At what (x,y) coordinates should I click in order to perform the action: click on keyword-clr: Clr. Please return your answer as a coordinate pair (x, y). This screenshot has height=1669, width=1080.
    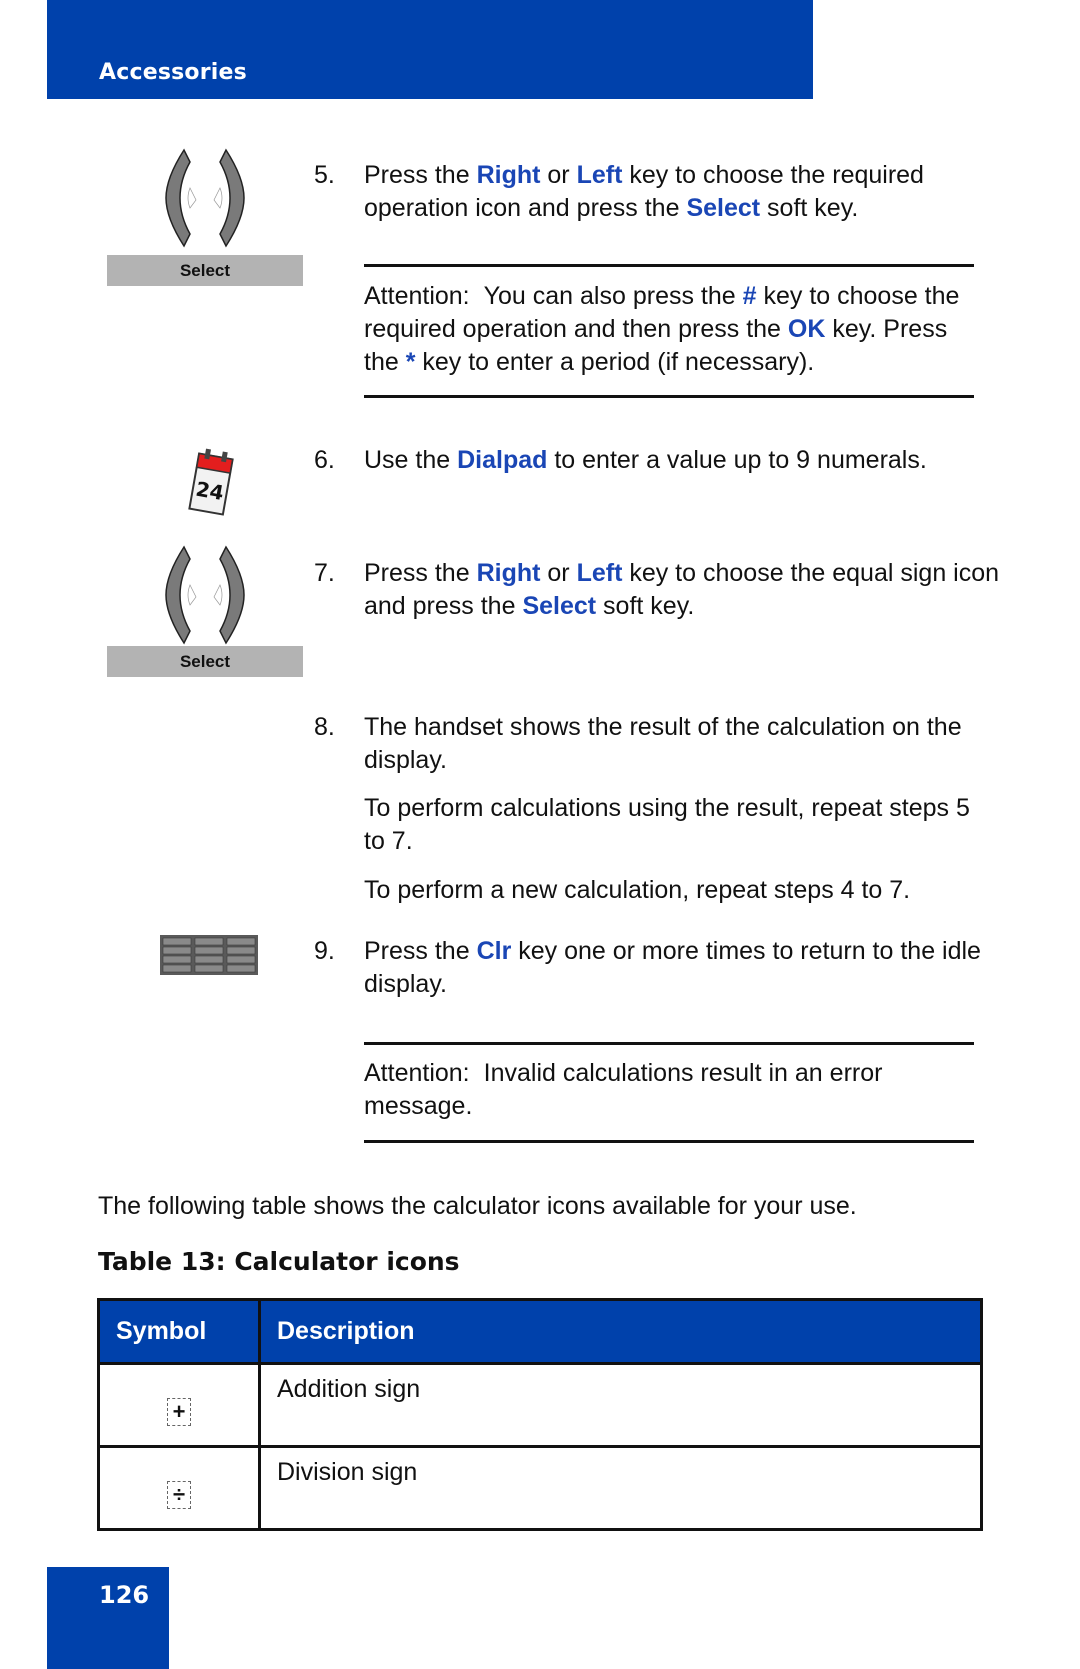
    Looking at the image, I should click on (494, 951).